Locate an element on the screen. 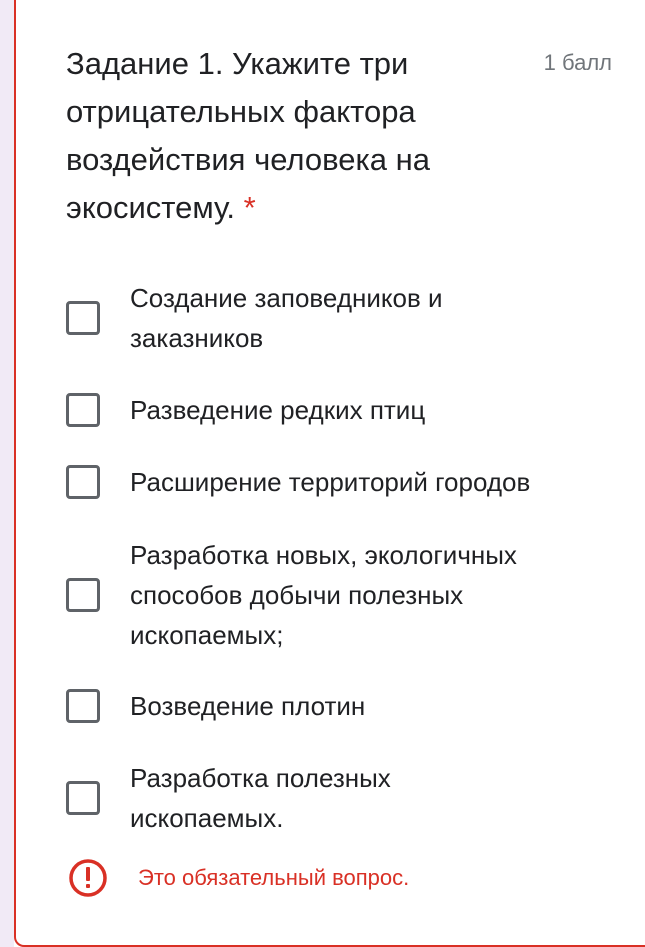 Image resolution: width=645 pixels, height=947 pixels. option-3: Расширение территорий городов is located at coordinates (346, 482).